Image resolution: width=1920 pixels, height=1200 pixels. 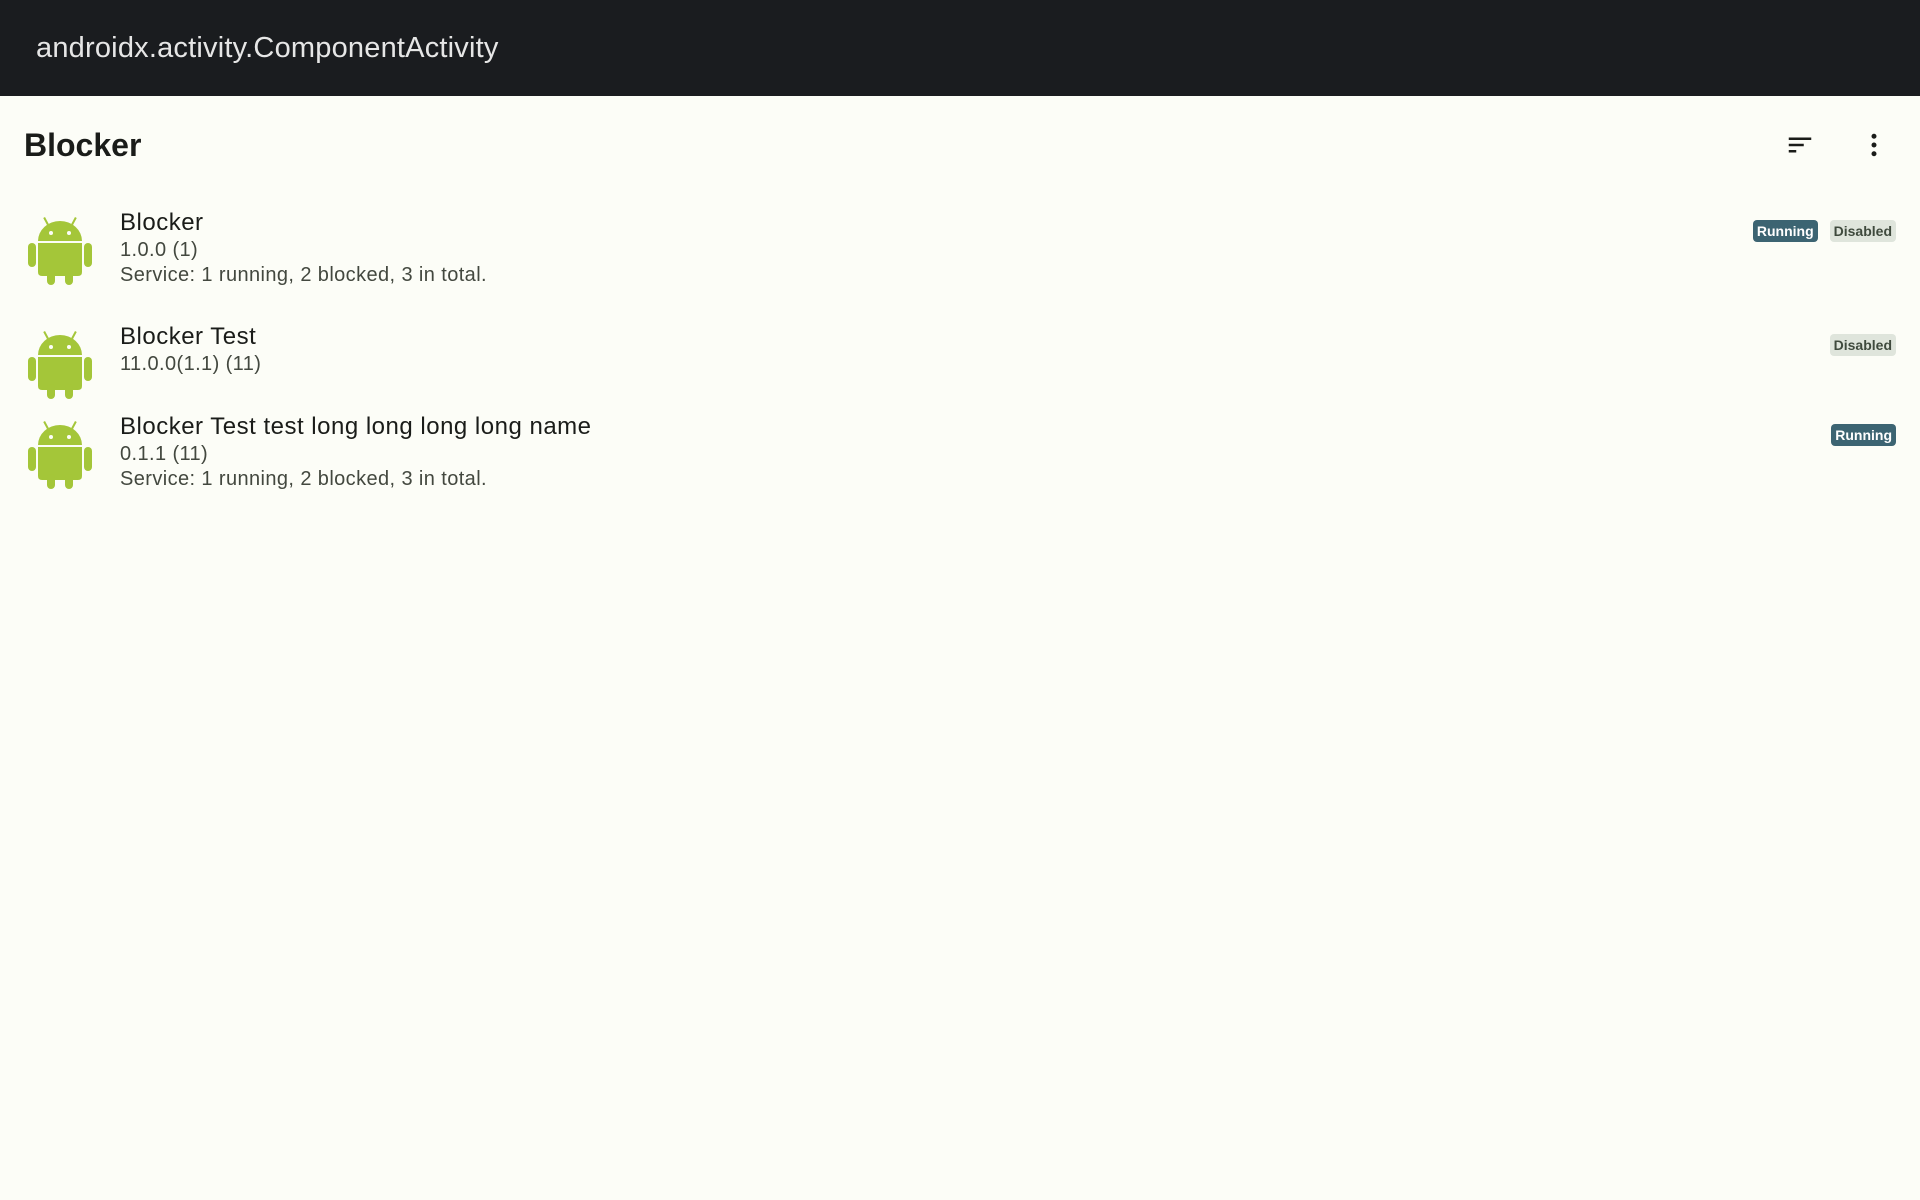 What do you see at coordinates (188, 336) in the screenshot?
I see `app-name: Blocker Test` at bounding box center [188, 336].